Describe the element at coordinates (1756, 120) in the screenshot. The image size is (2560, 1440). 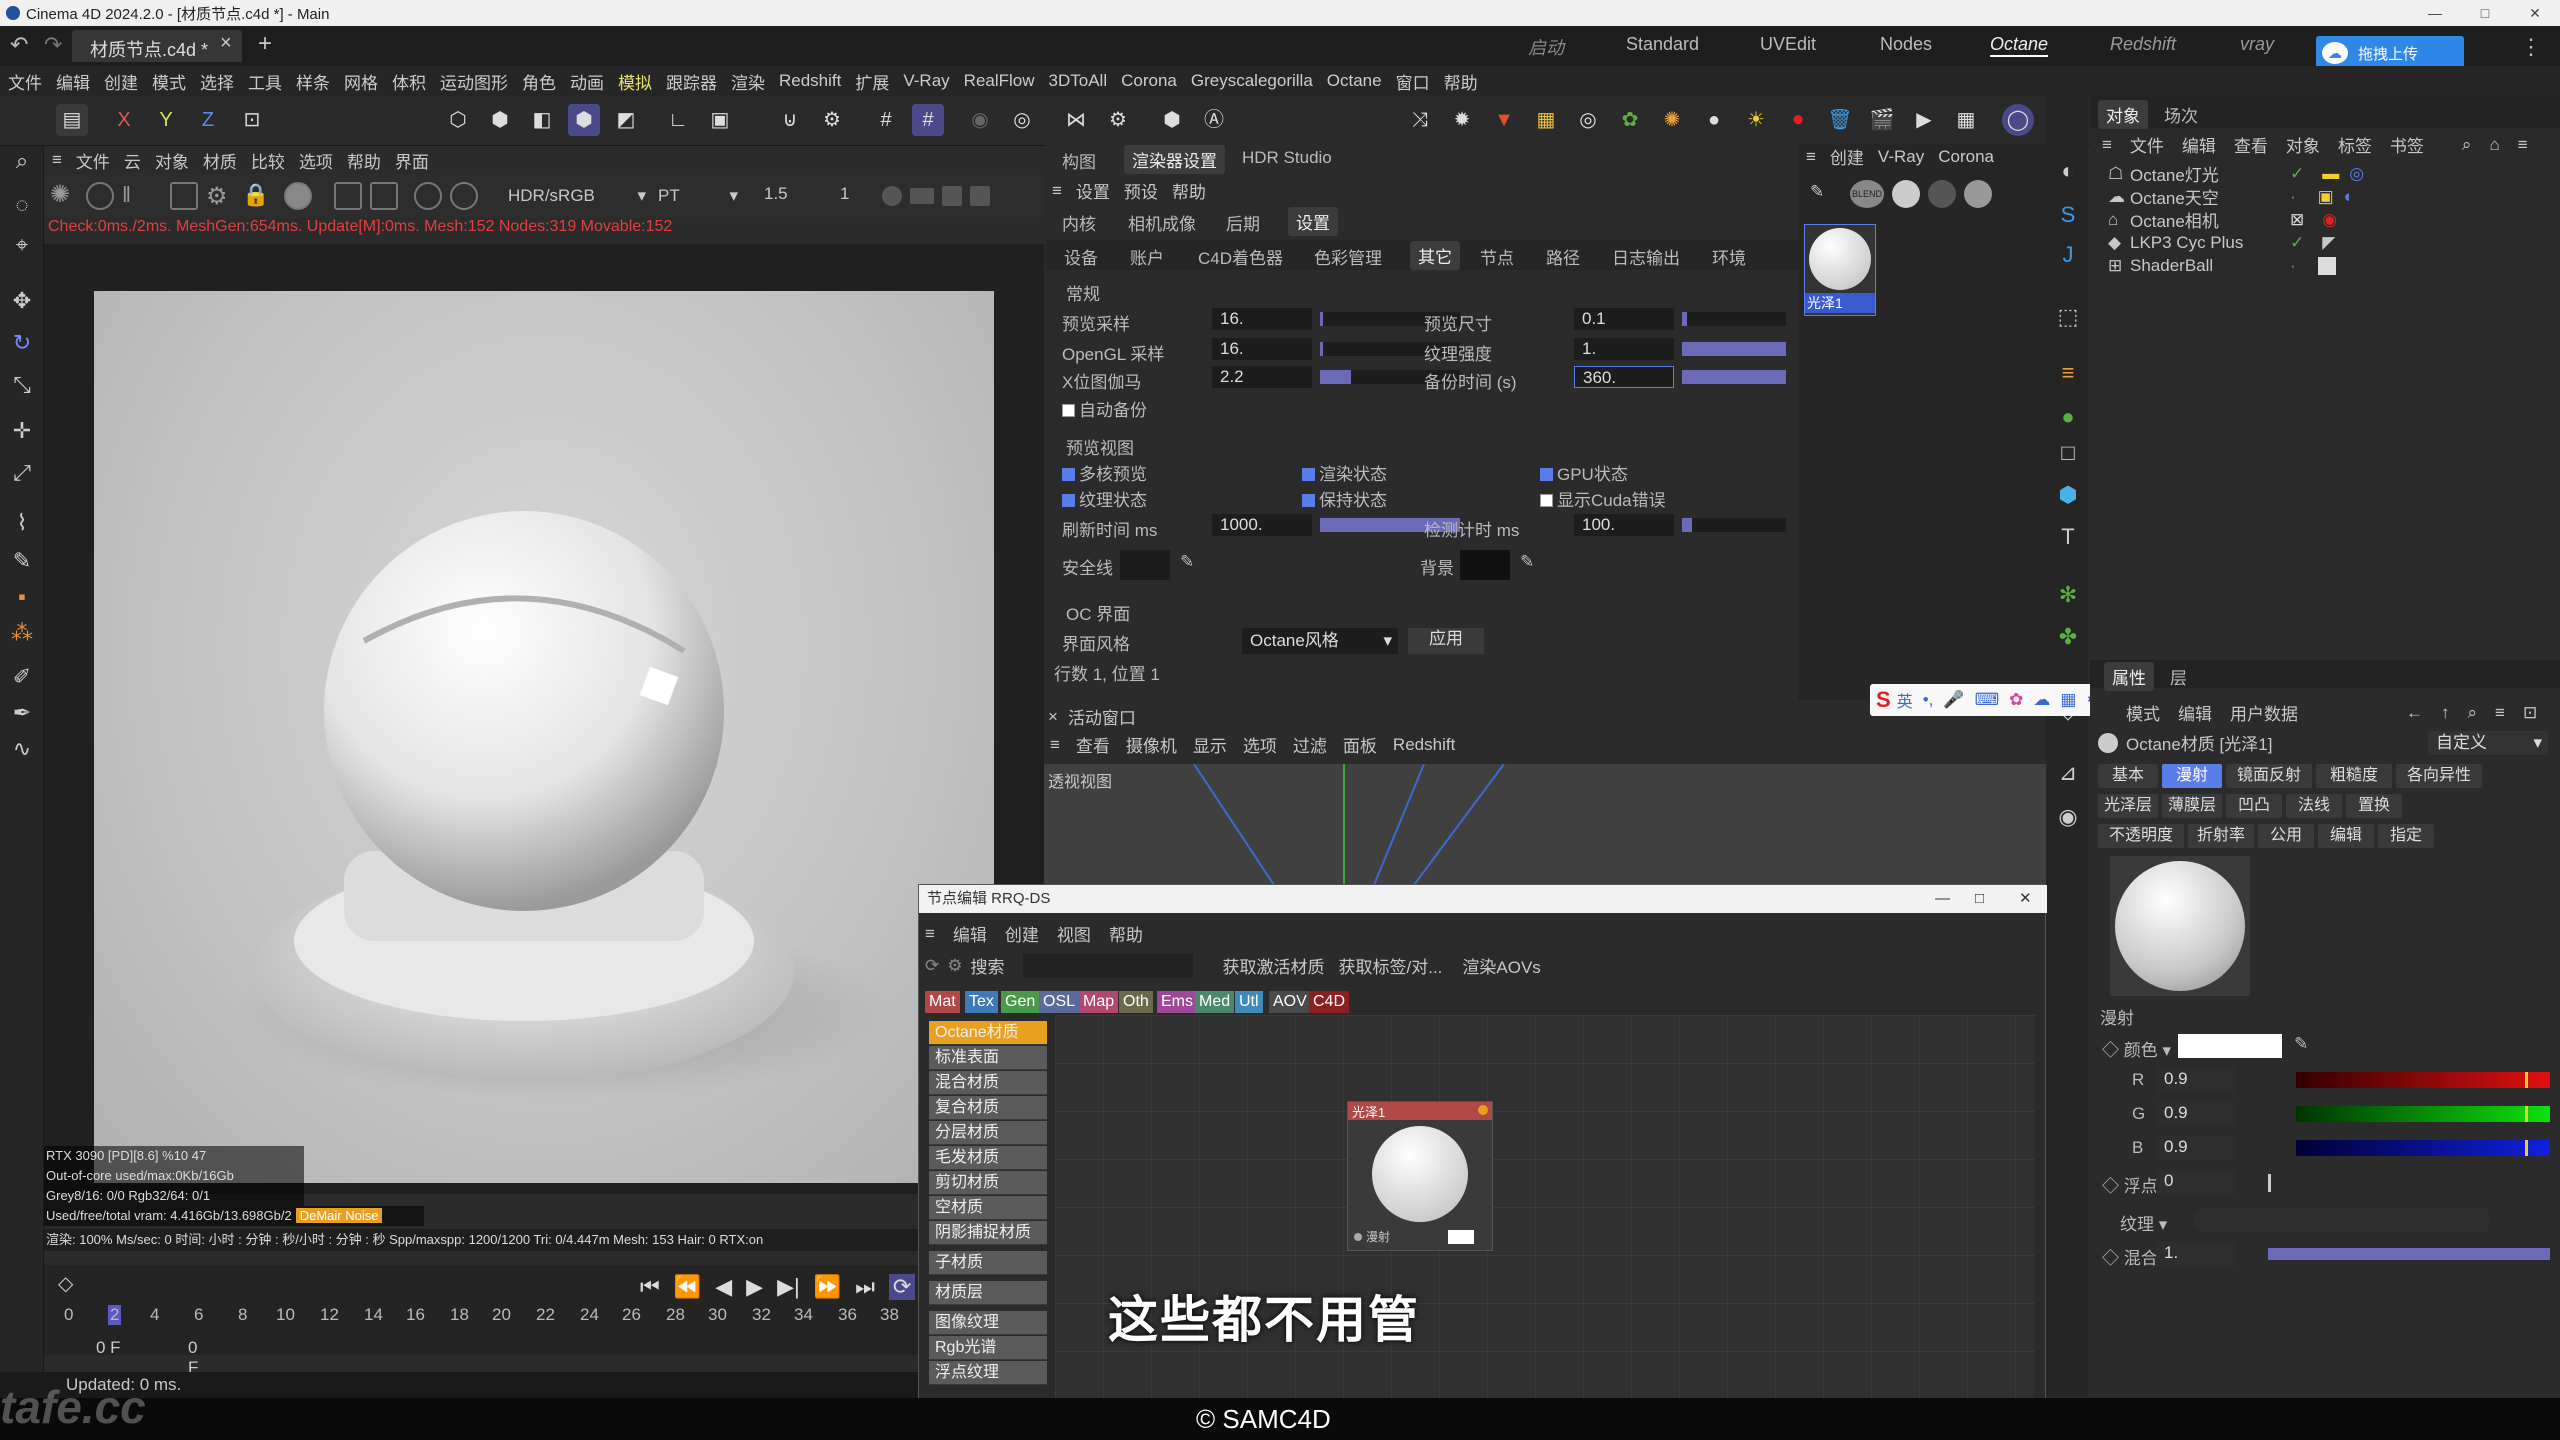
I see `sun-icon: ☀` at that location.